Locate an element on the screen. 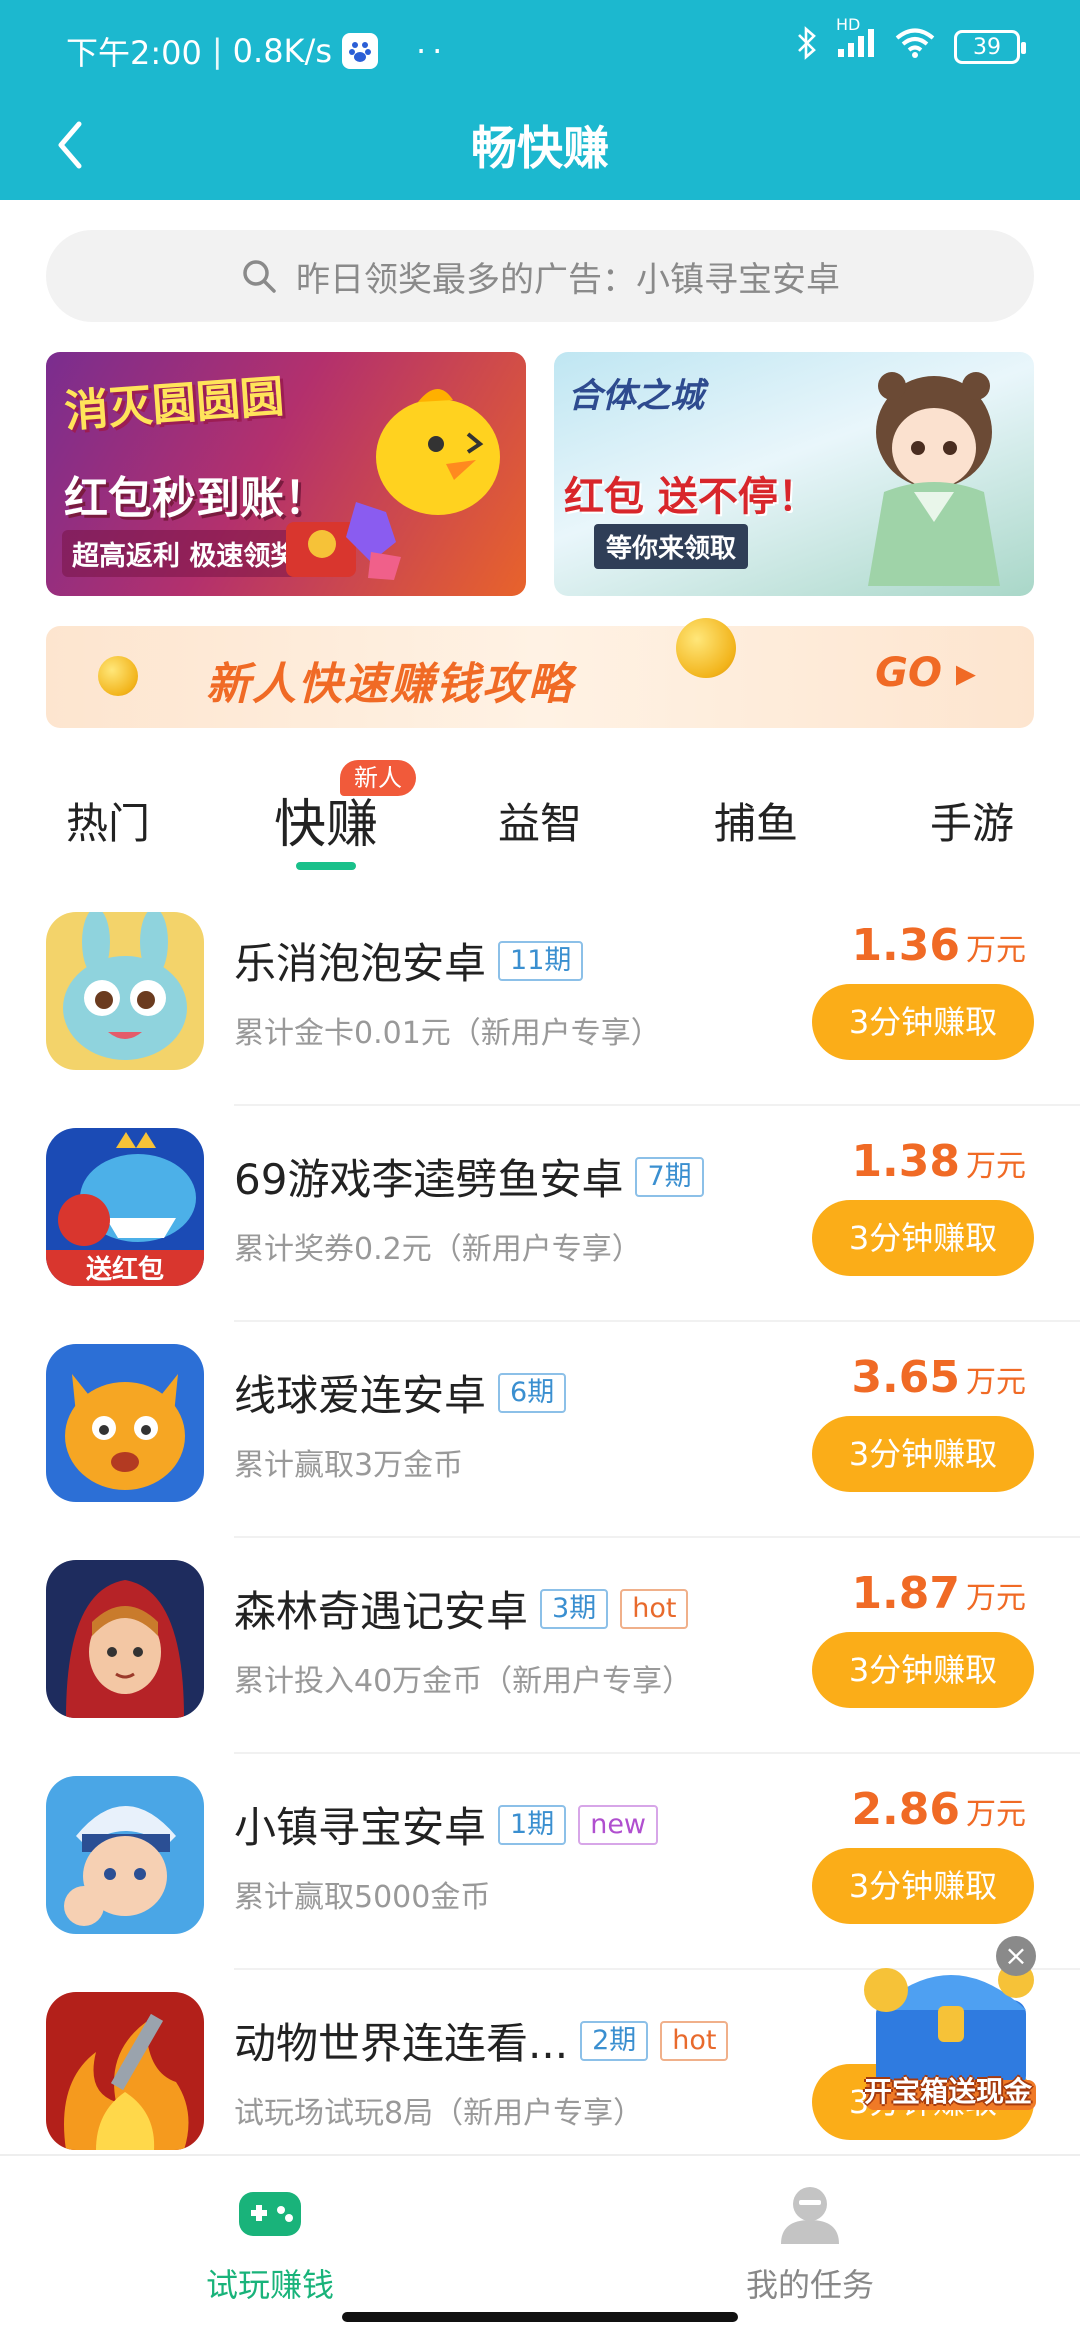 The image size is (1080, 2340). battery-icon: 39 is located at coordinates (990, 47).